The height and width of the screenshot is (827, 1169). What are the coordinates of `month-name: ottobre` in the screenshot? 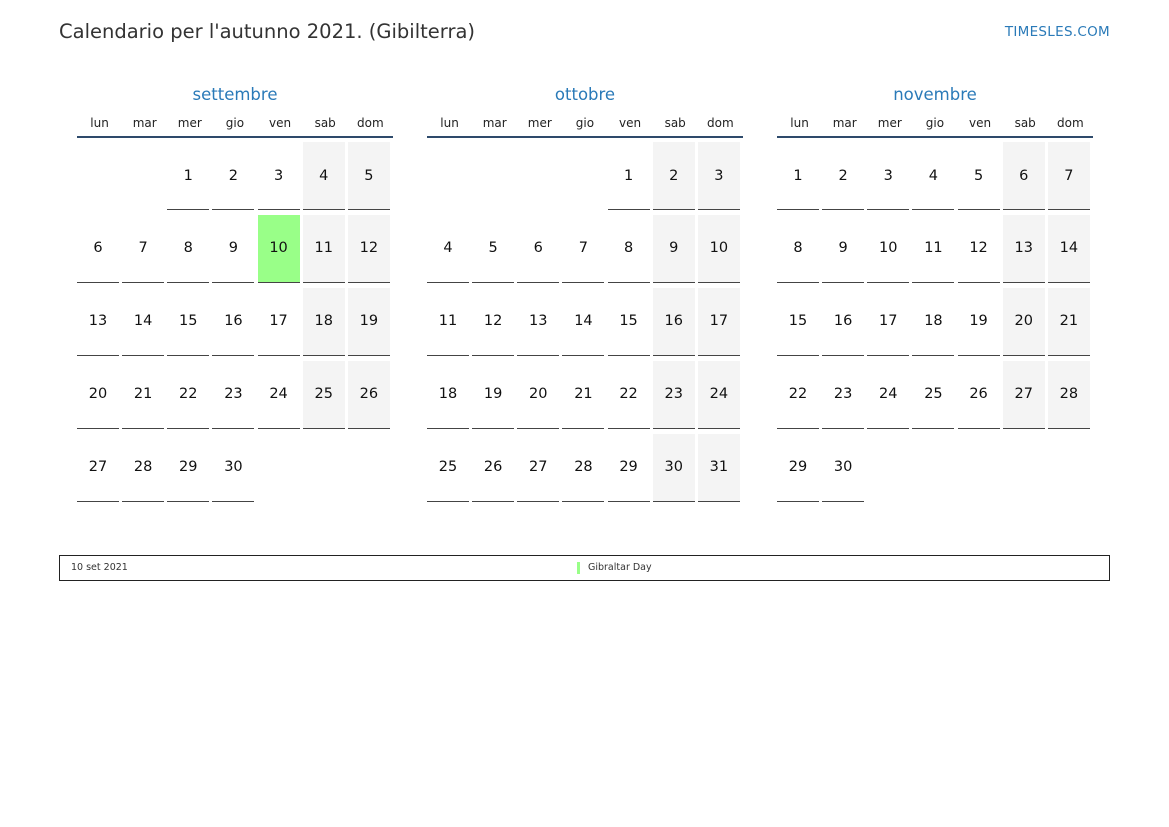 It's located at (585, 94).